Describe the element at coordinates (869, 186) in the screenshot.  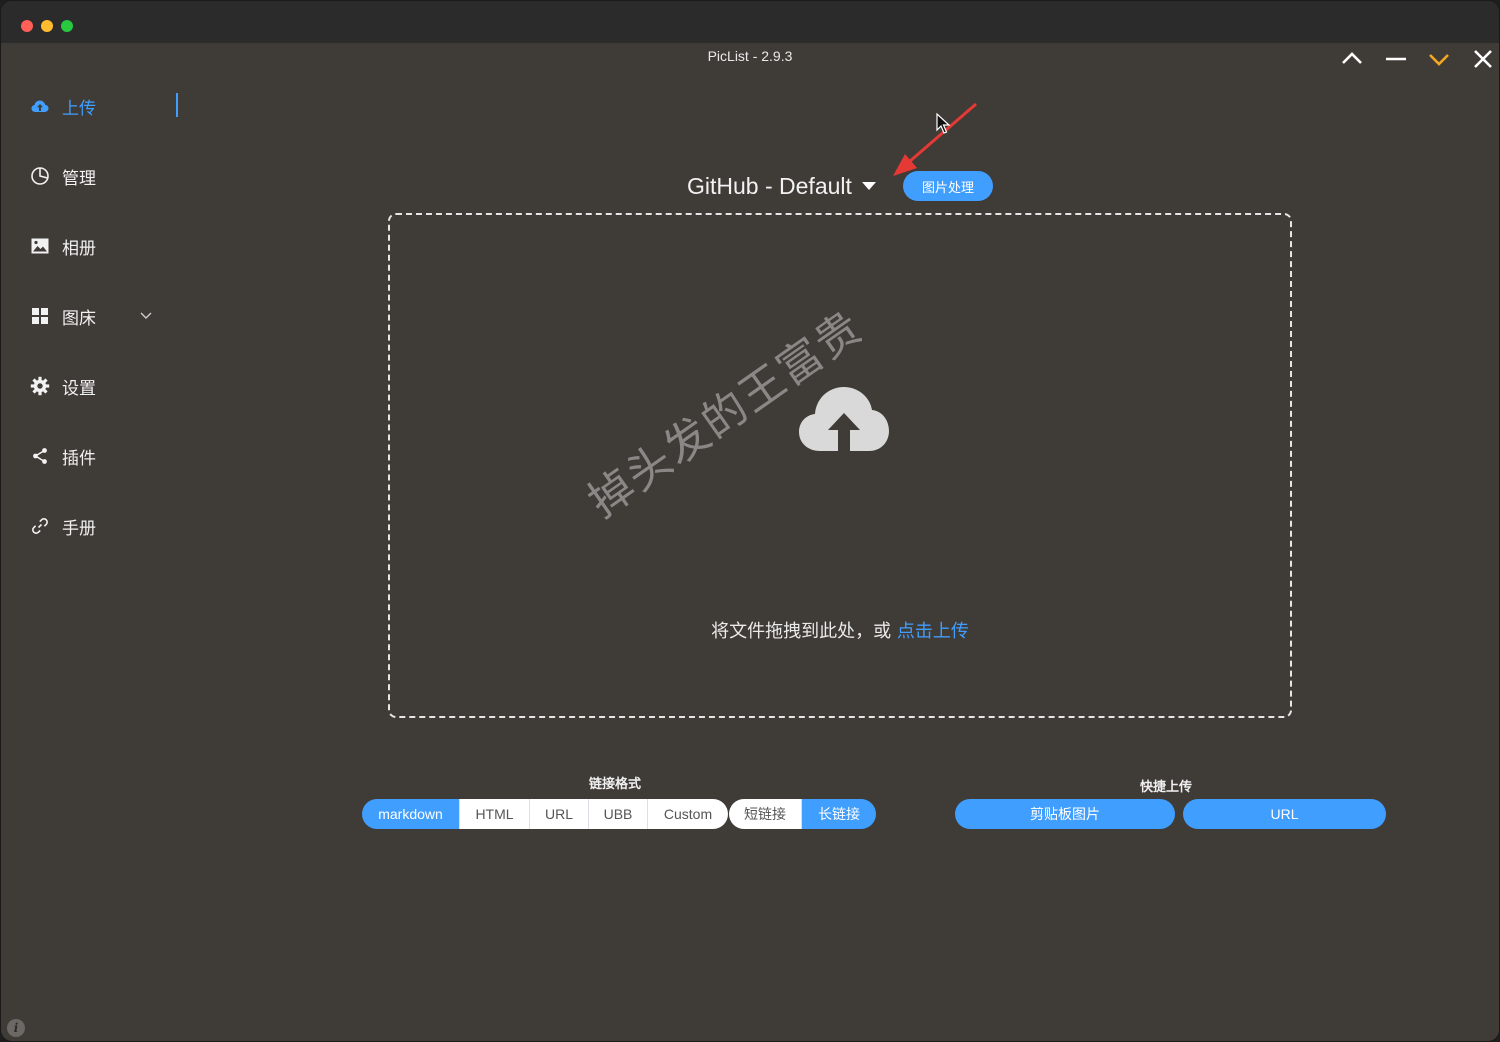
I see `caret-down-icon` at that location.